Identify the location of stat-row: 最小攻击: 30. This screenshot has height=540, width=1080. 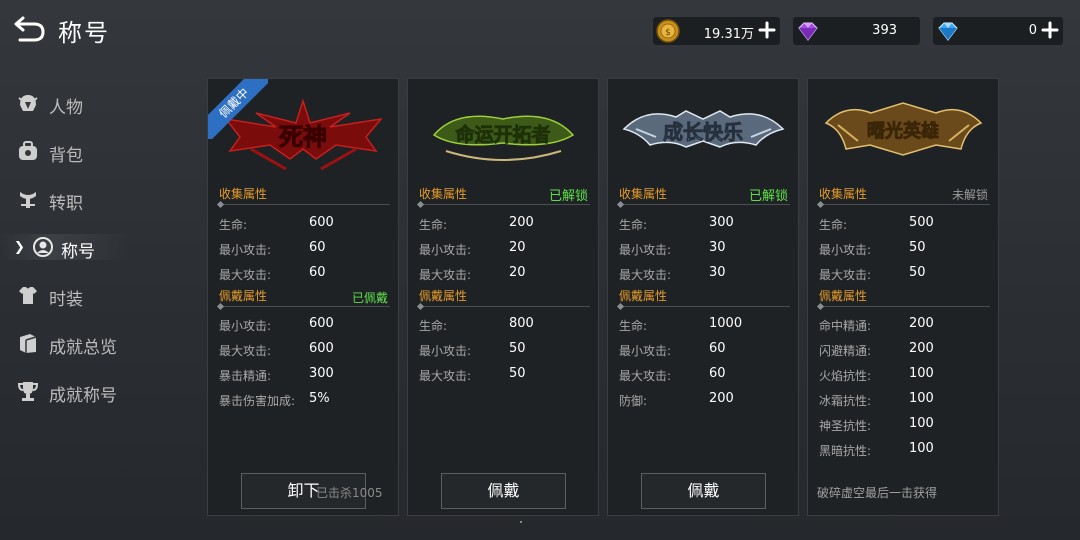
(672, 248).